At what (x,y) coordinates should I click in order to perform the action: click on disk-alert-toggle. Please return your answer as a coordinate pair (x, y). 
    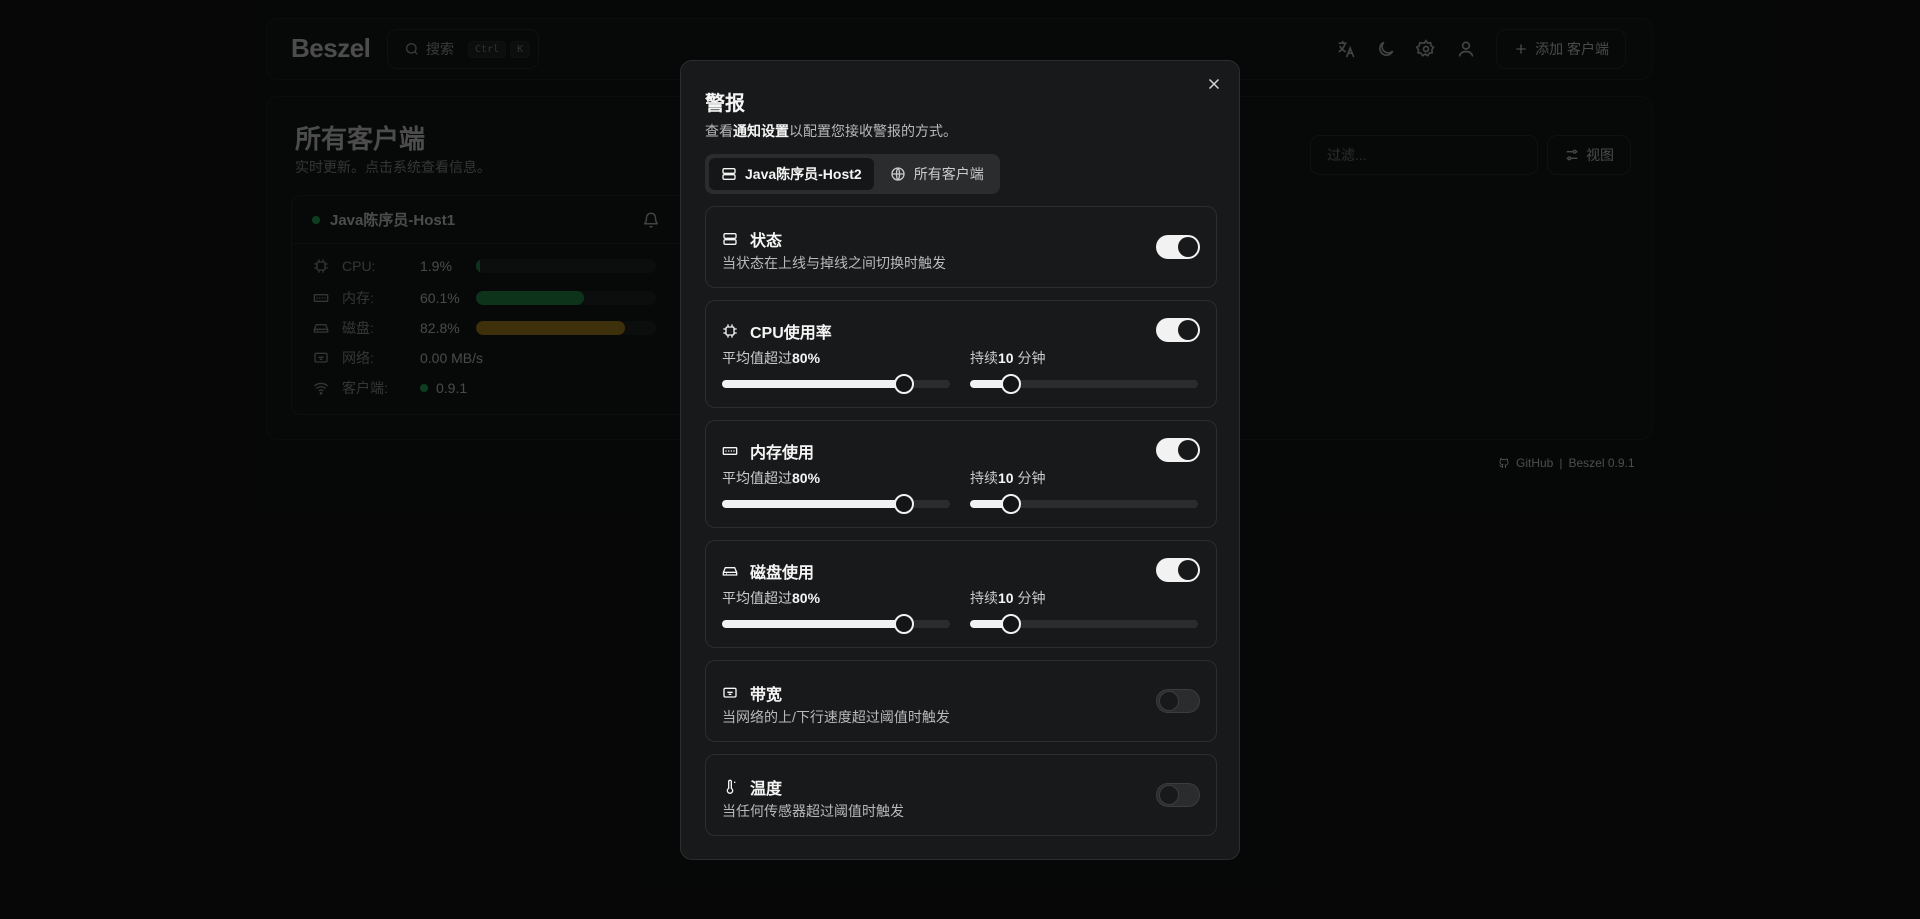
    Looking at the image, I should click on (1178, 570).